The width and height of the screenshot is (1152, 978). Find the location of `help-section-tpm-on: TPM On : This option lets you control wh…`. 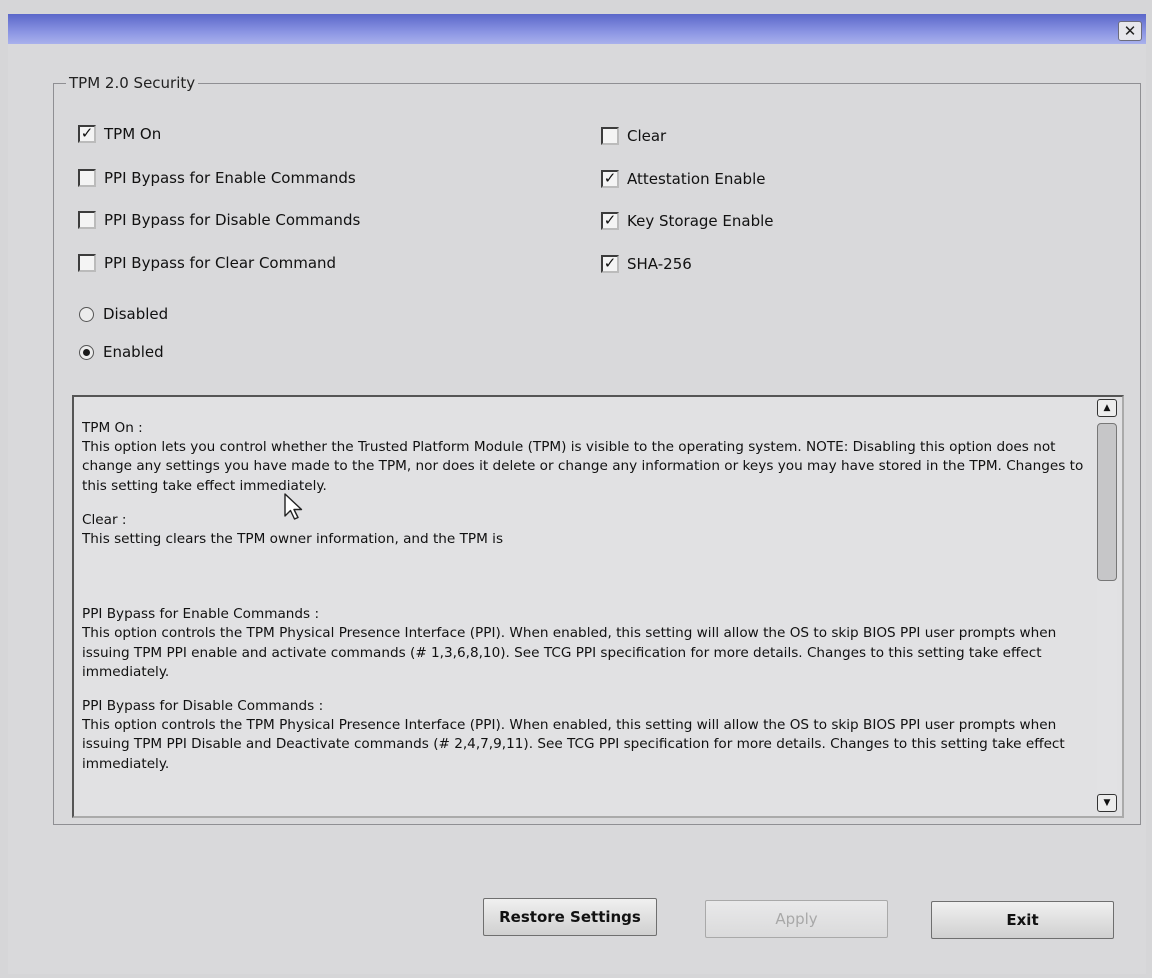

help-section-tpm-on: TPM On : This option lets you control wh… is located at coordinates (585, 457).